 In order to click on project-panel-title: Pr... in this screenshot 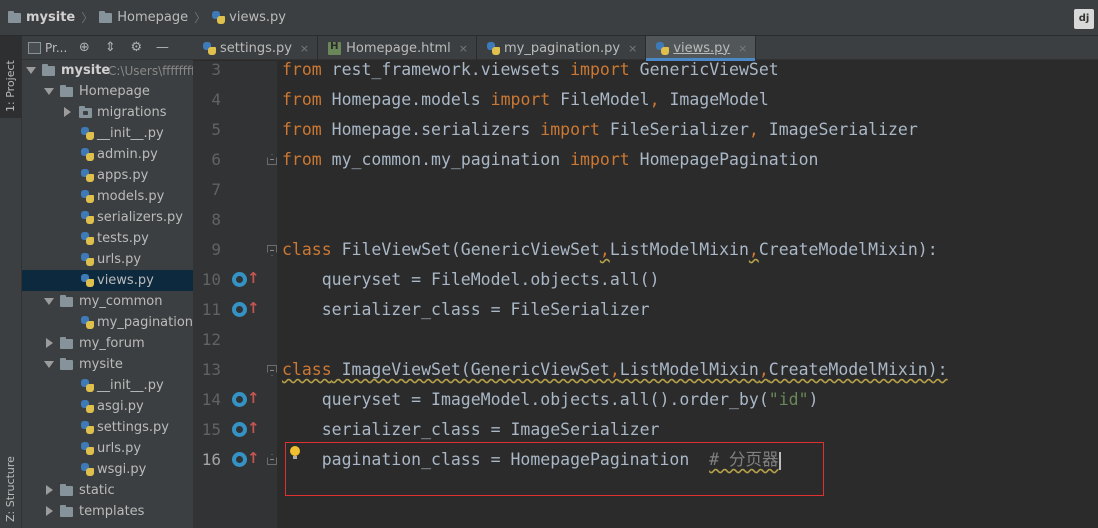, I will do `click(56, 48)`.